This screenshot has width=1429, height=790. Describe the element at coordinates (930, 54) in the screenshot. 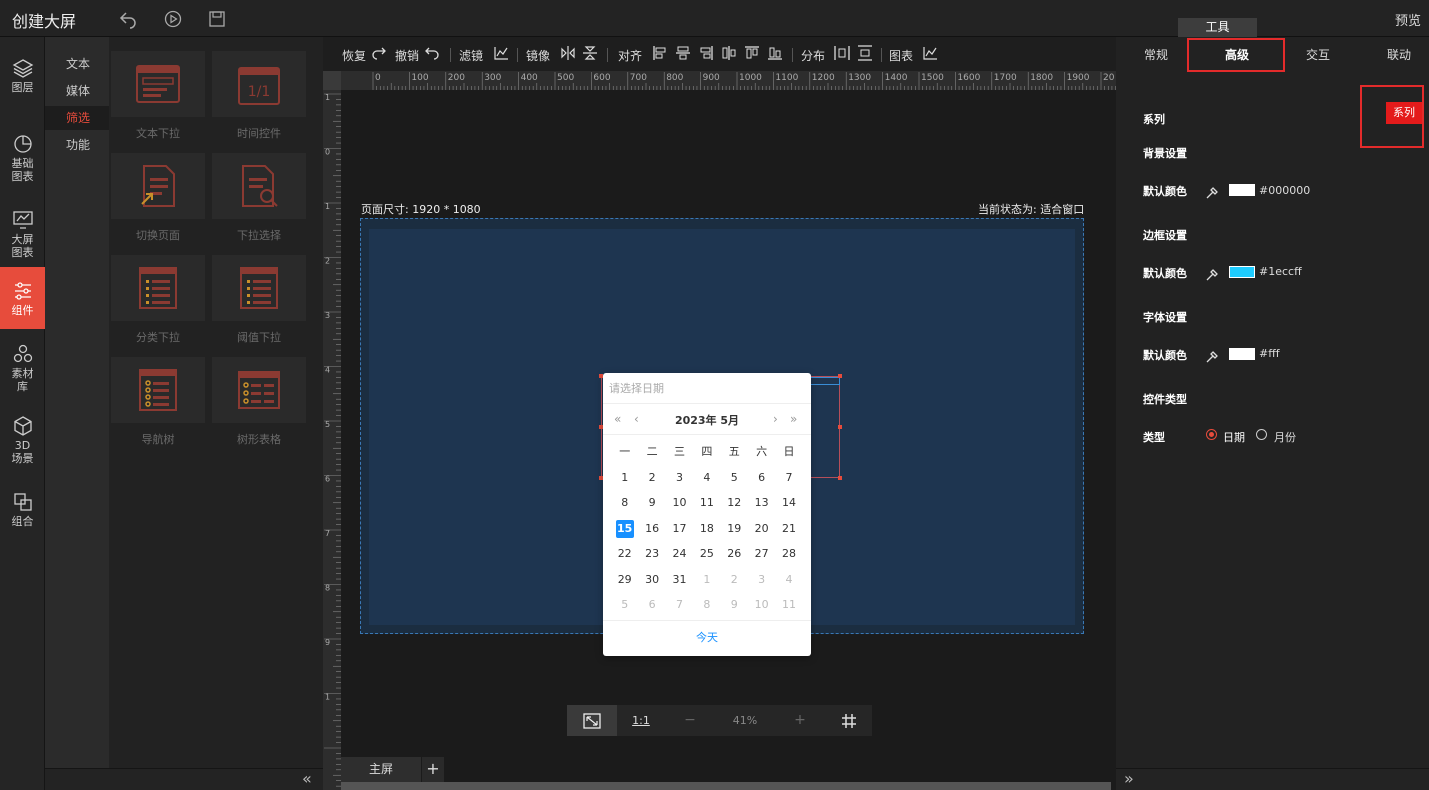

I see `chart-line-icon` at that location.